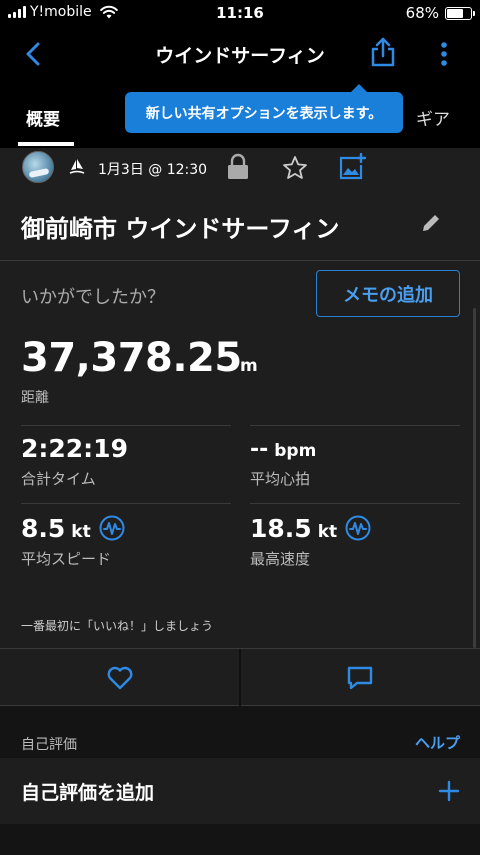  Describe the element at coordinates (352, 167) in the screenshot. I see `add-photo-icon` at that location.